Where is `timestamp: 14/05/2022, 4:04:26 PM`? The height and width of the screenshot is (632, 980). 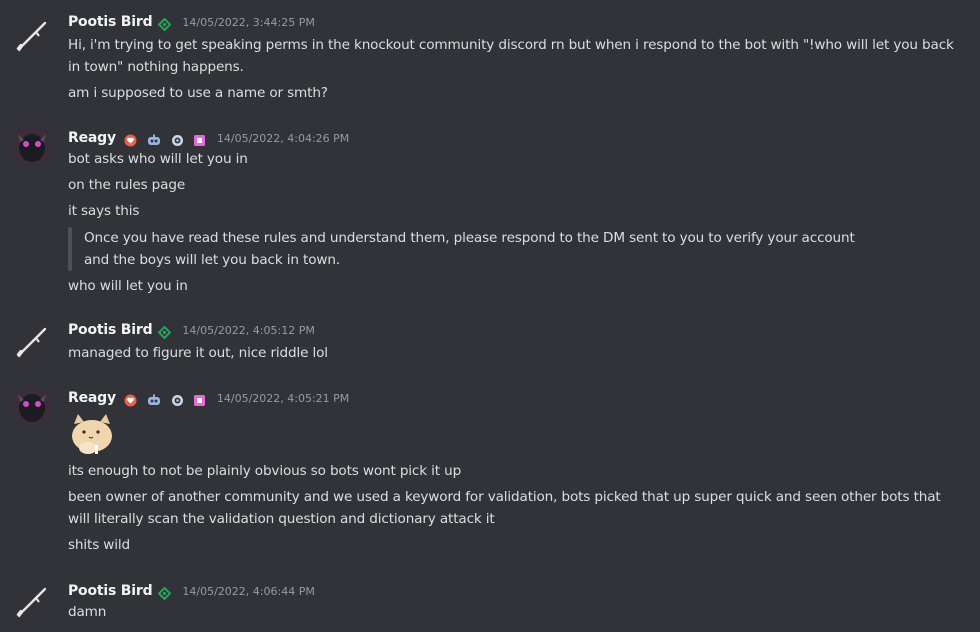
timestamp: 14/05/2022, 4:04:26 PM is located at coordinates (283, 138).